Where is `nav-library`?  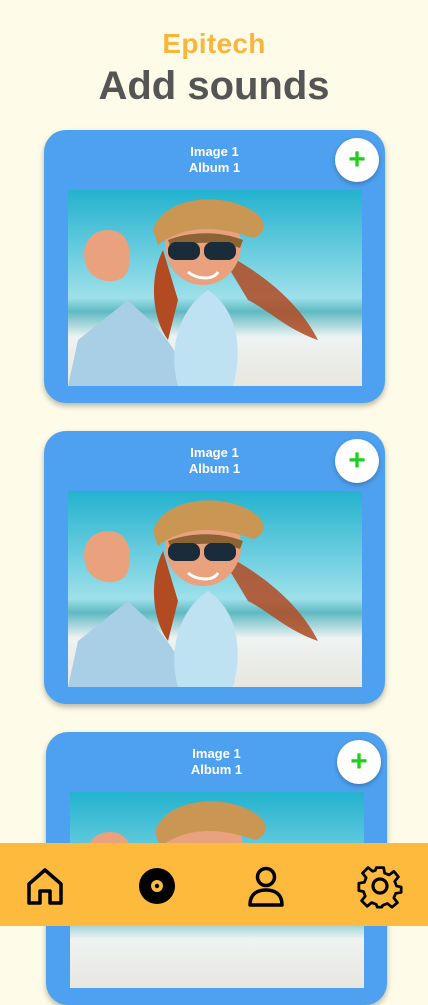
nav-library is located at coordinates (157, 886).